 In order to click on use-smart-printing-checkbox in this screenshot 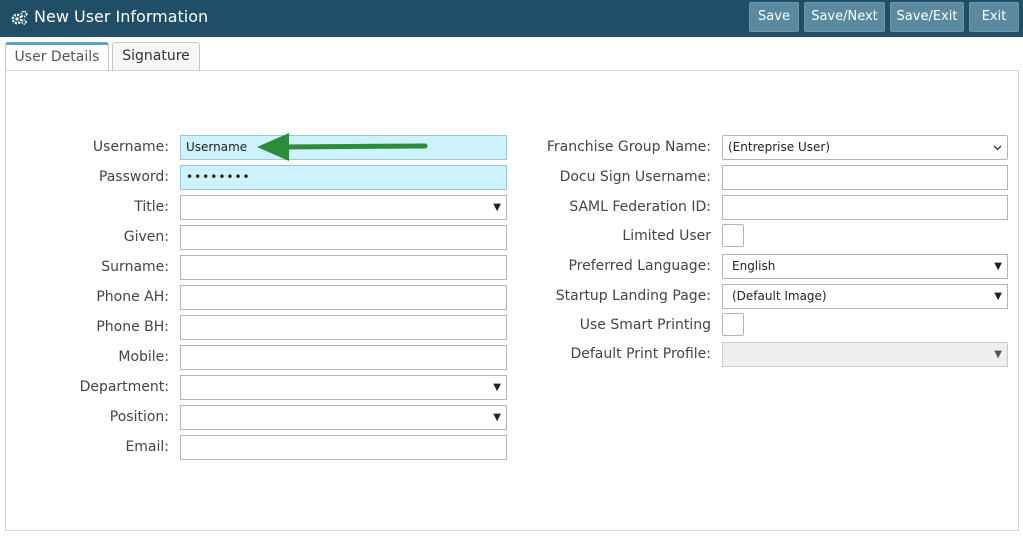, I will do `click(733, 324)`.